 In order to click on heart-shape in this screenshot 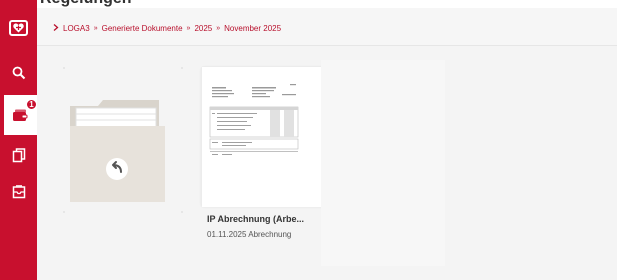, I will do `click(18, 28)`.